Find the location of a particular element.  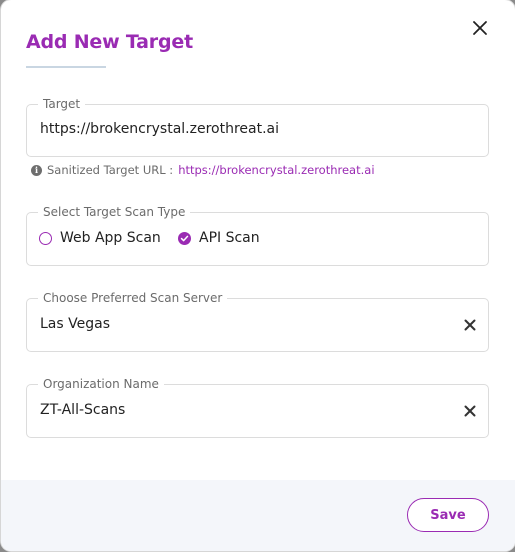

radio-api-scan: API Scan is located at coordinates (219, 238).